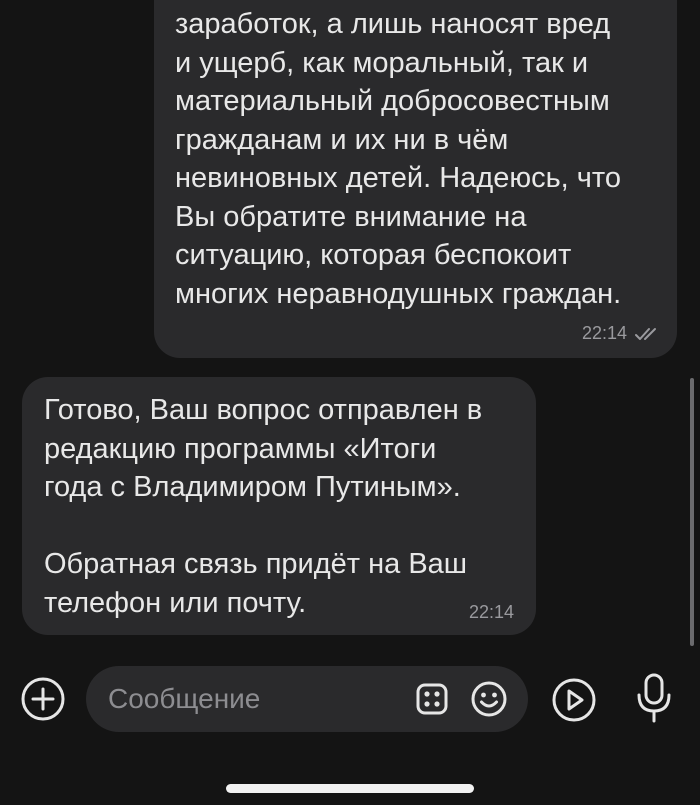 Image resolution: width=700 pixels, height=805 pixels. I want to click on sticker-button, so click(432, 699).